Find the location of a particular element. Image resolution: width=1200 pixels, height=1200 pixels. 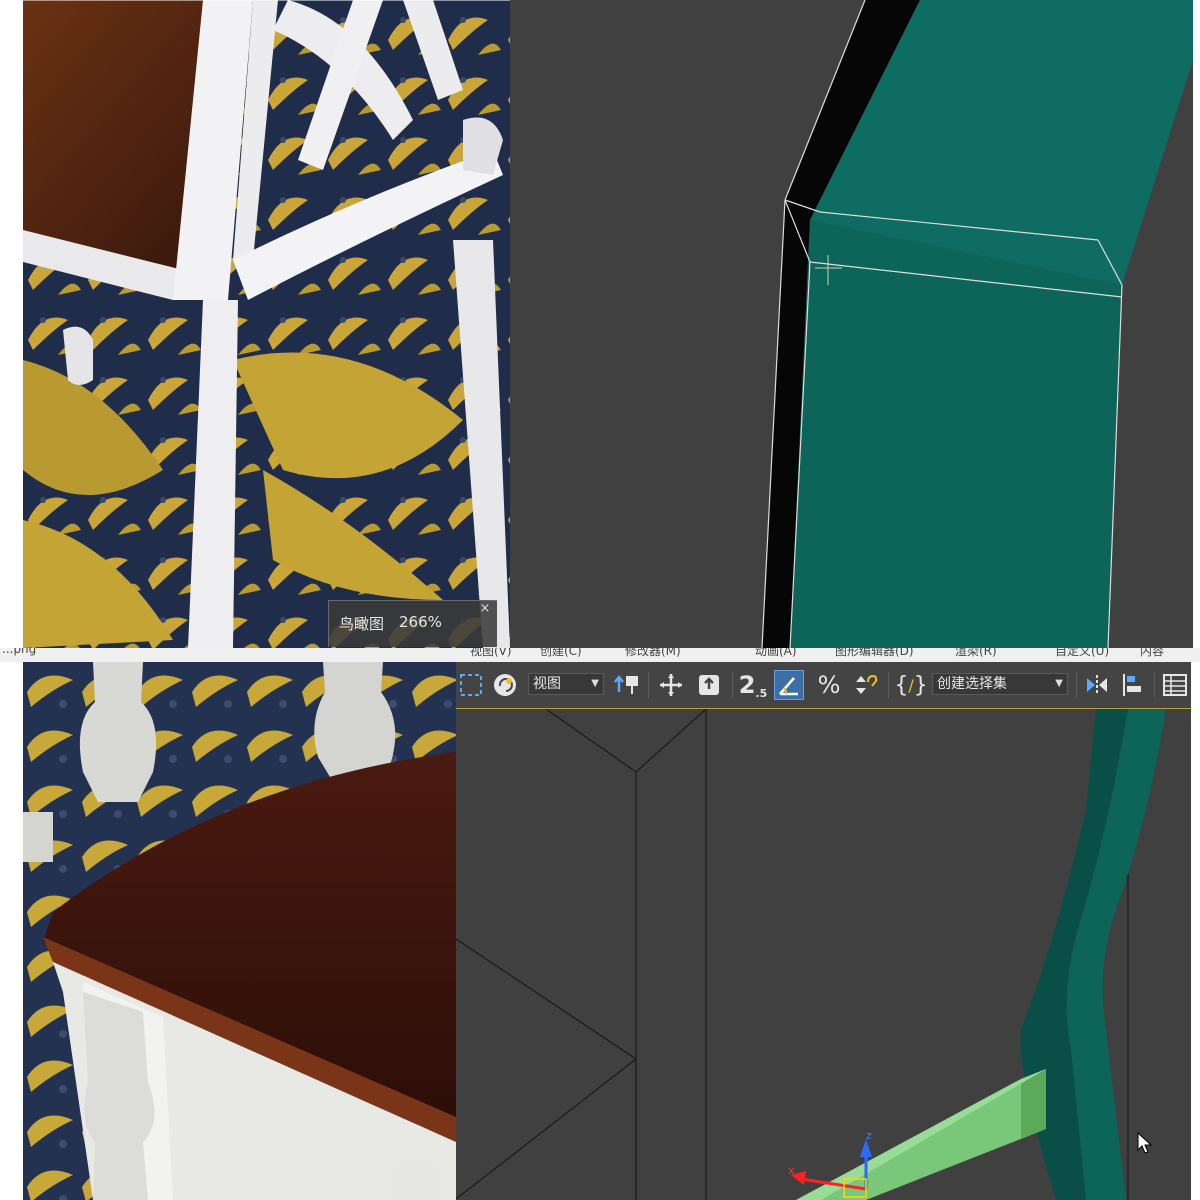

close-icon: × is located at coordinates (485, 609).